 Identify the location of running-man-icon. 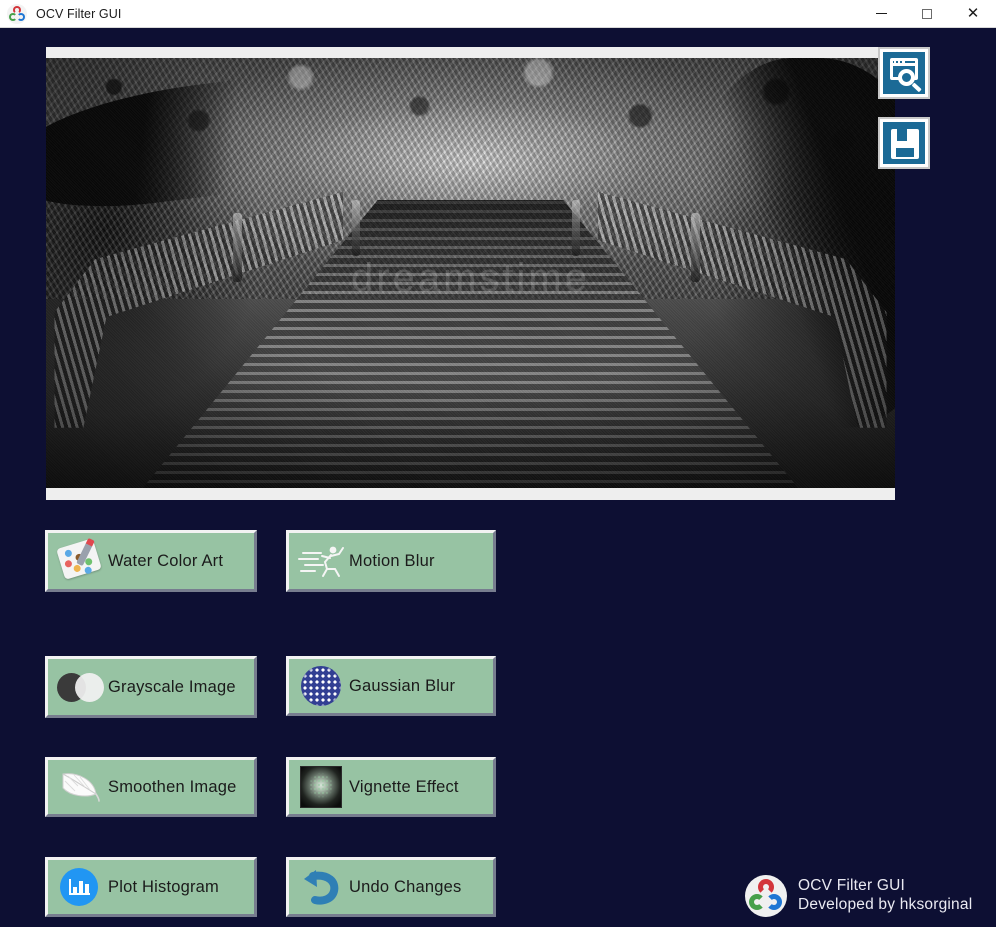
(322, 561).